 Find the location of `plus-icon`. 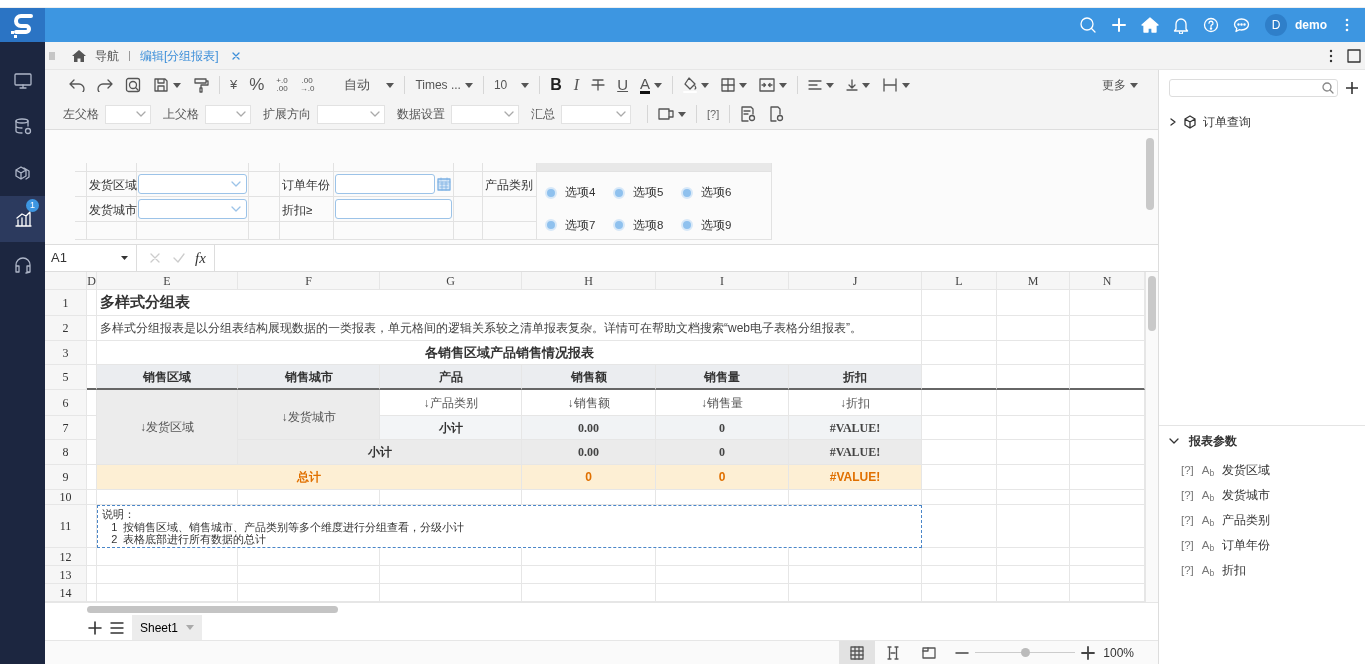

plus-icon is located at coordinates (1119, 25).